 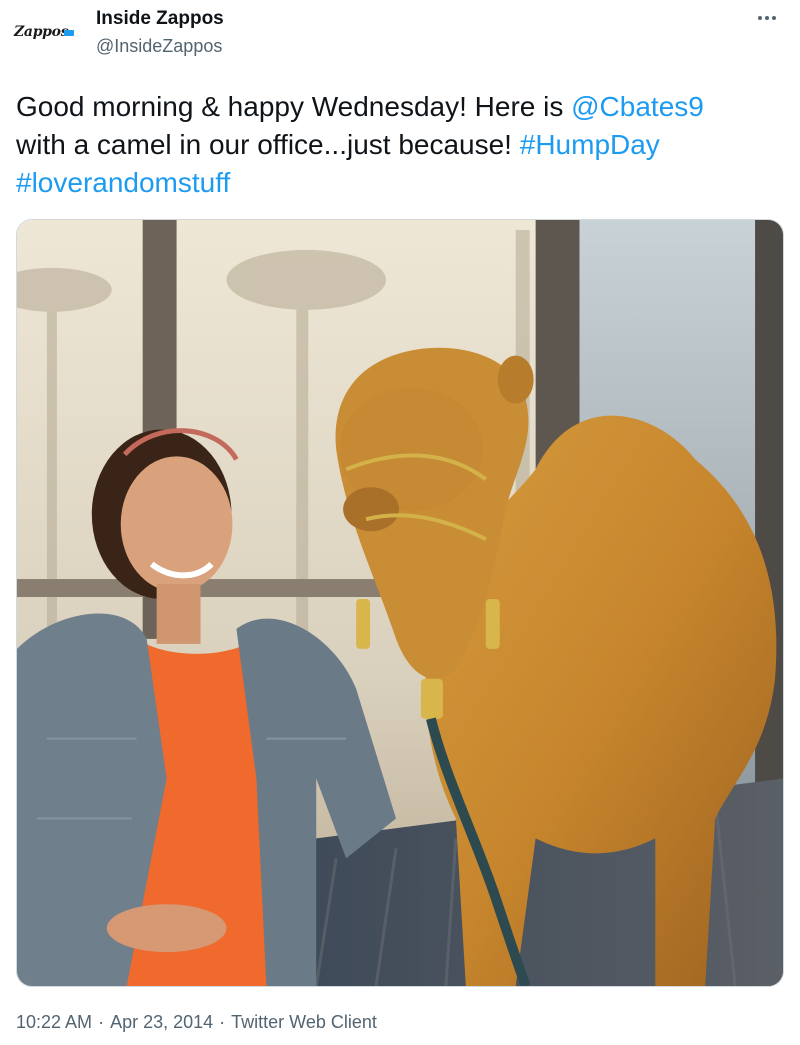 I want to click on tweet-time: 10:22 AM, so click(x=54, y=1022).